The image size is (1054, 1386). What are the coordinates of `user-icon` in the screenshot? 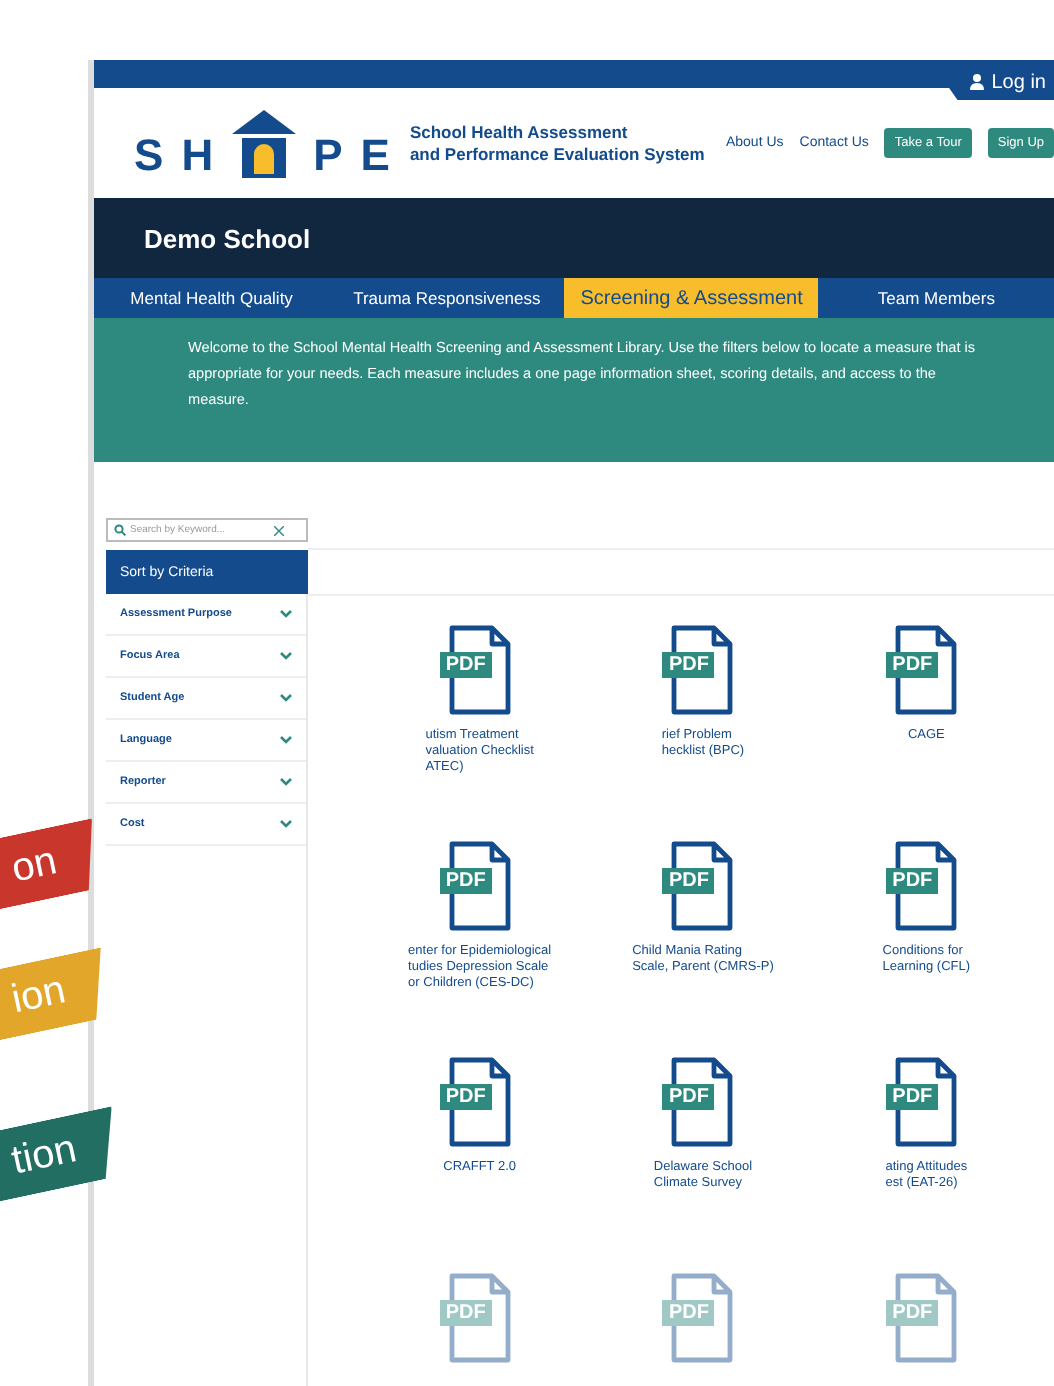 It's located at (976, 82).